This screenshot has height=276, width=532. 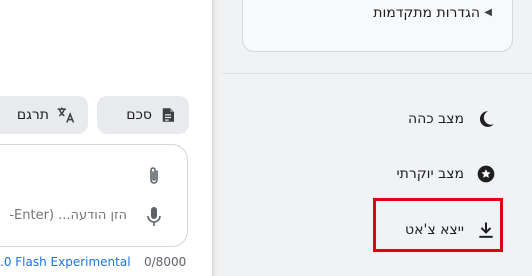 I want to click on pane-divider, so click(x=217, y=138).